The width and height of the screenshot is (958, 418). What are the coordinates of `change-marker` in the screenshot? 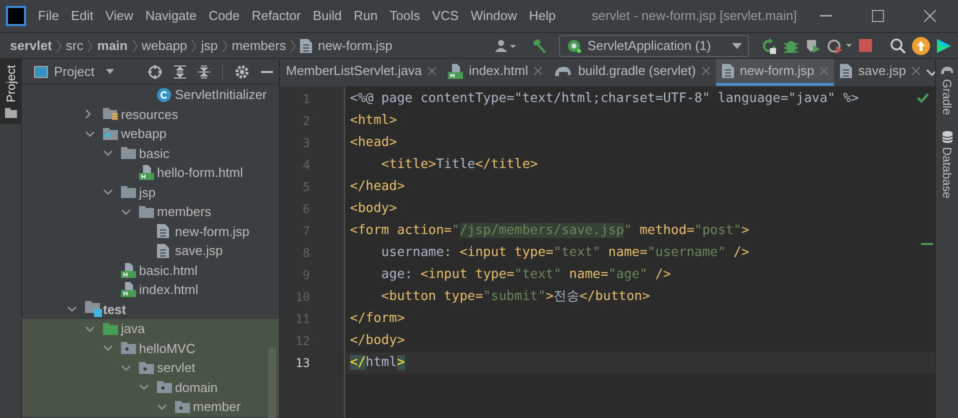 It's located at (927, 244).